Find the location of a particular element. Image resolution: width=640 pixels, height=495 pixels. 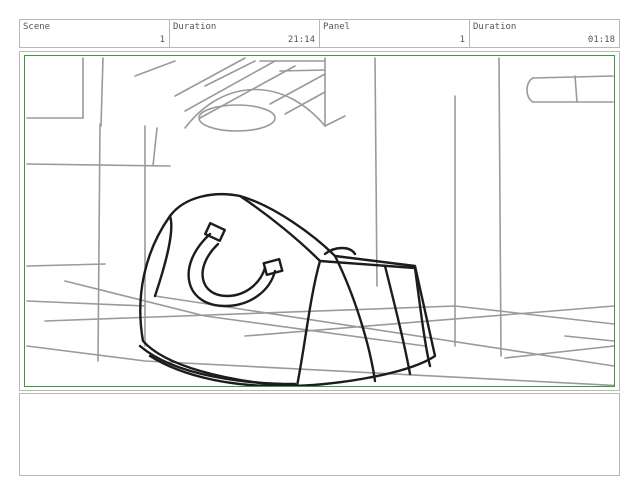

center-pillar is located at coordinates (376, 172).